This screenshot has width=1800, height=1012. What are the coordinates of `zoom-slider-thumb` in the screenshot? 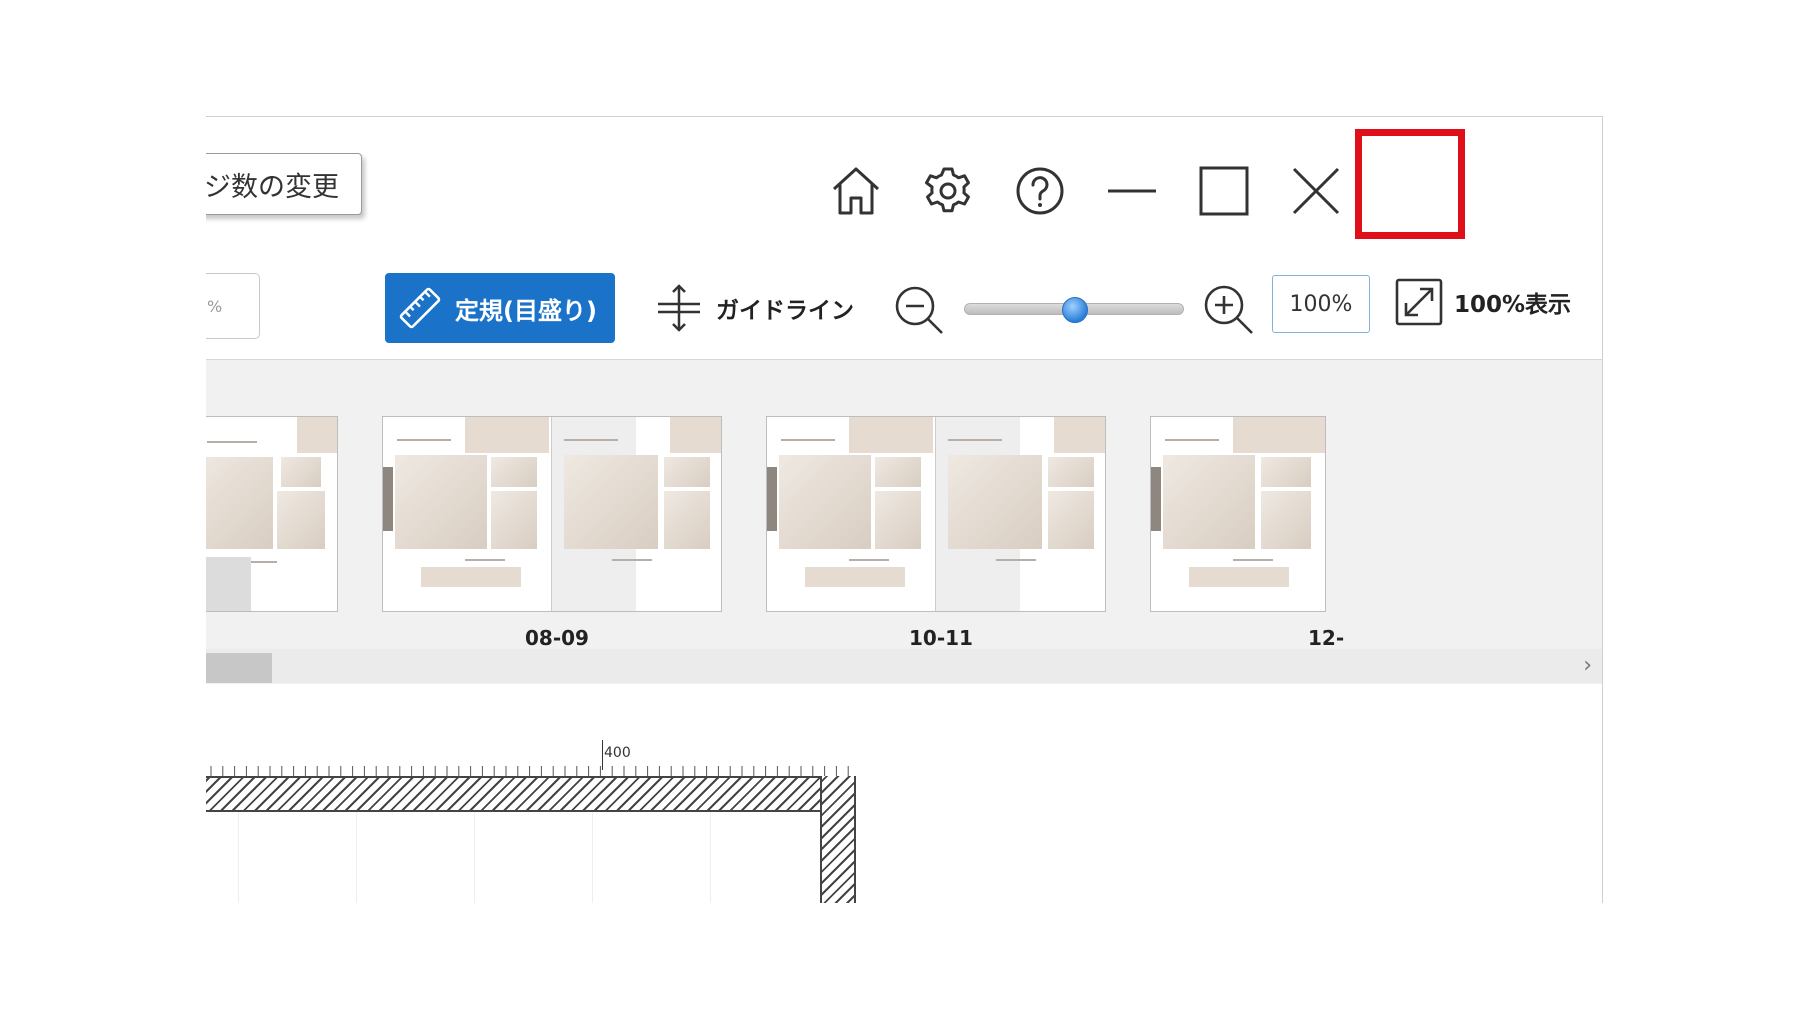 It's located at (1075, 310).